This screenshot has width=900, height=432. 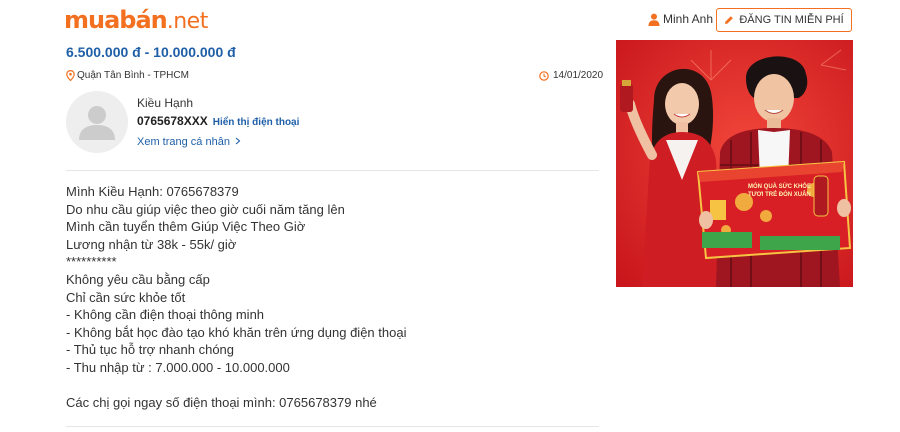 I want to click on site-logo: muabán .net, so click(x=136, y=20).